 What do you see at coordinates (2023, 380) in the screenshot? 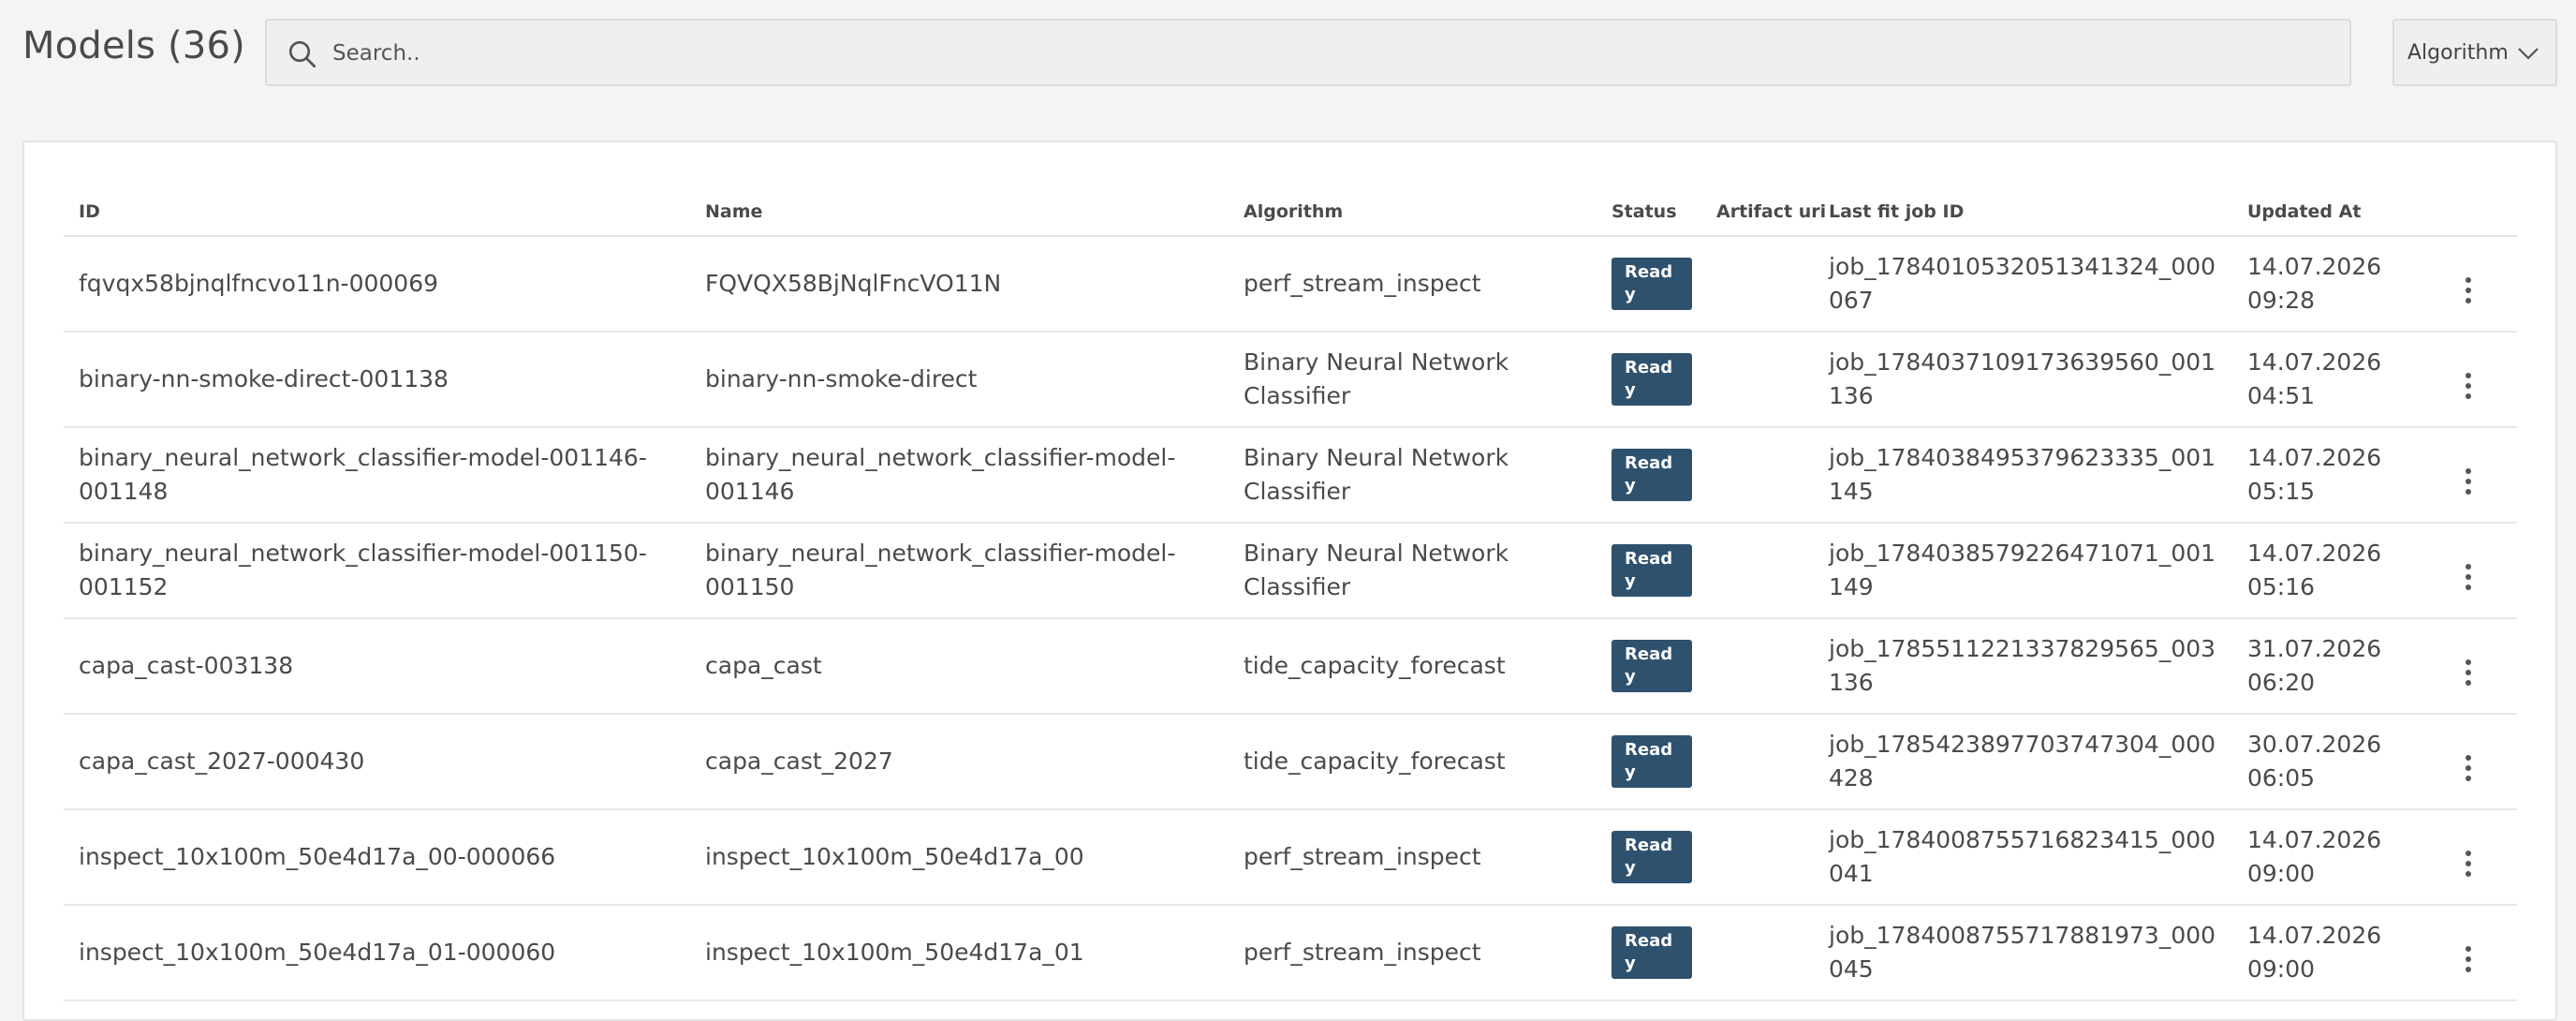
I see `cell-last-fit-job-id: job_1784037109173639560_001136` at bounding box center [2023, 380].